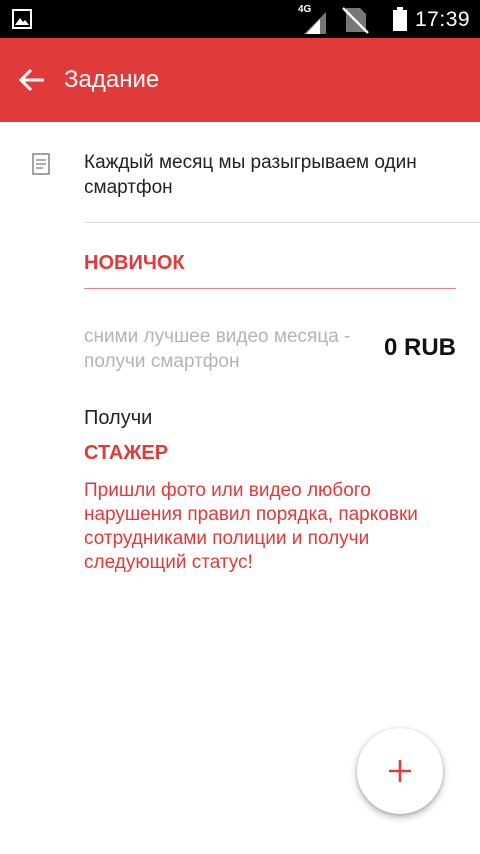 The image size is (480, 854). Describe the element at coordinates (355, 22) in the screenshot. I see `no-sim-icon` at that location.